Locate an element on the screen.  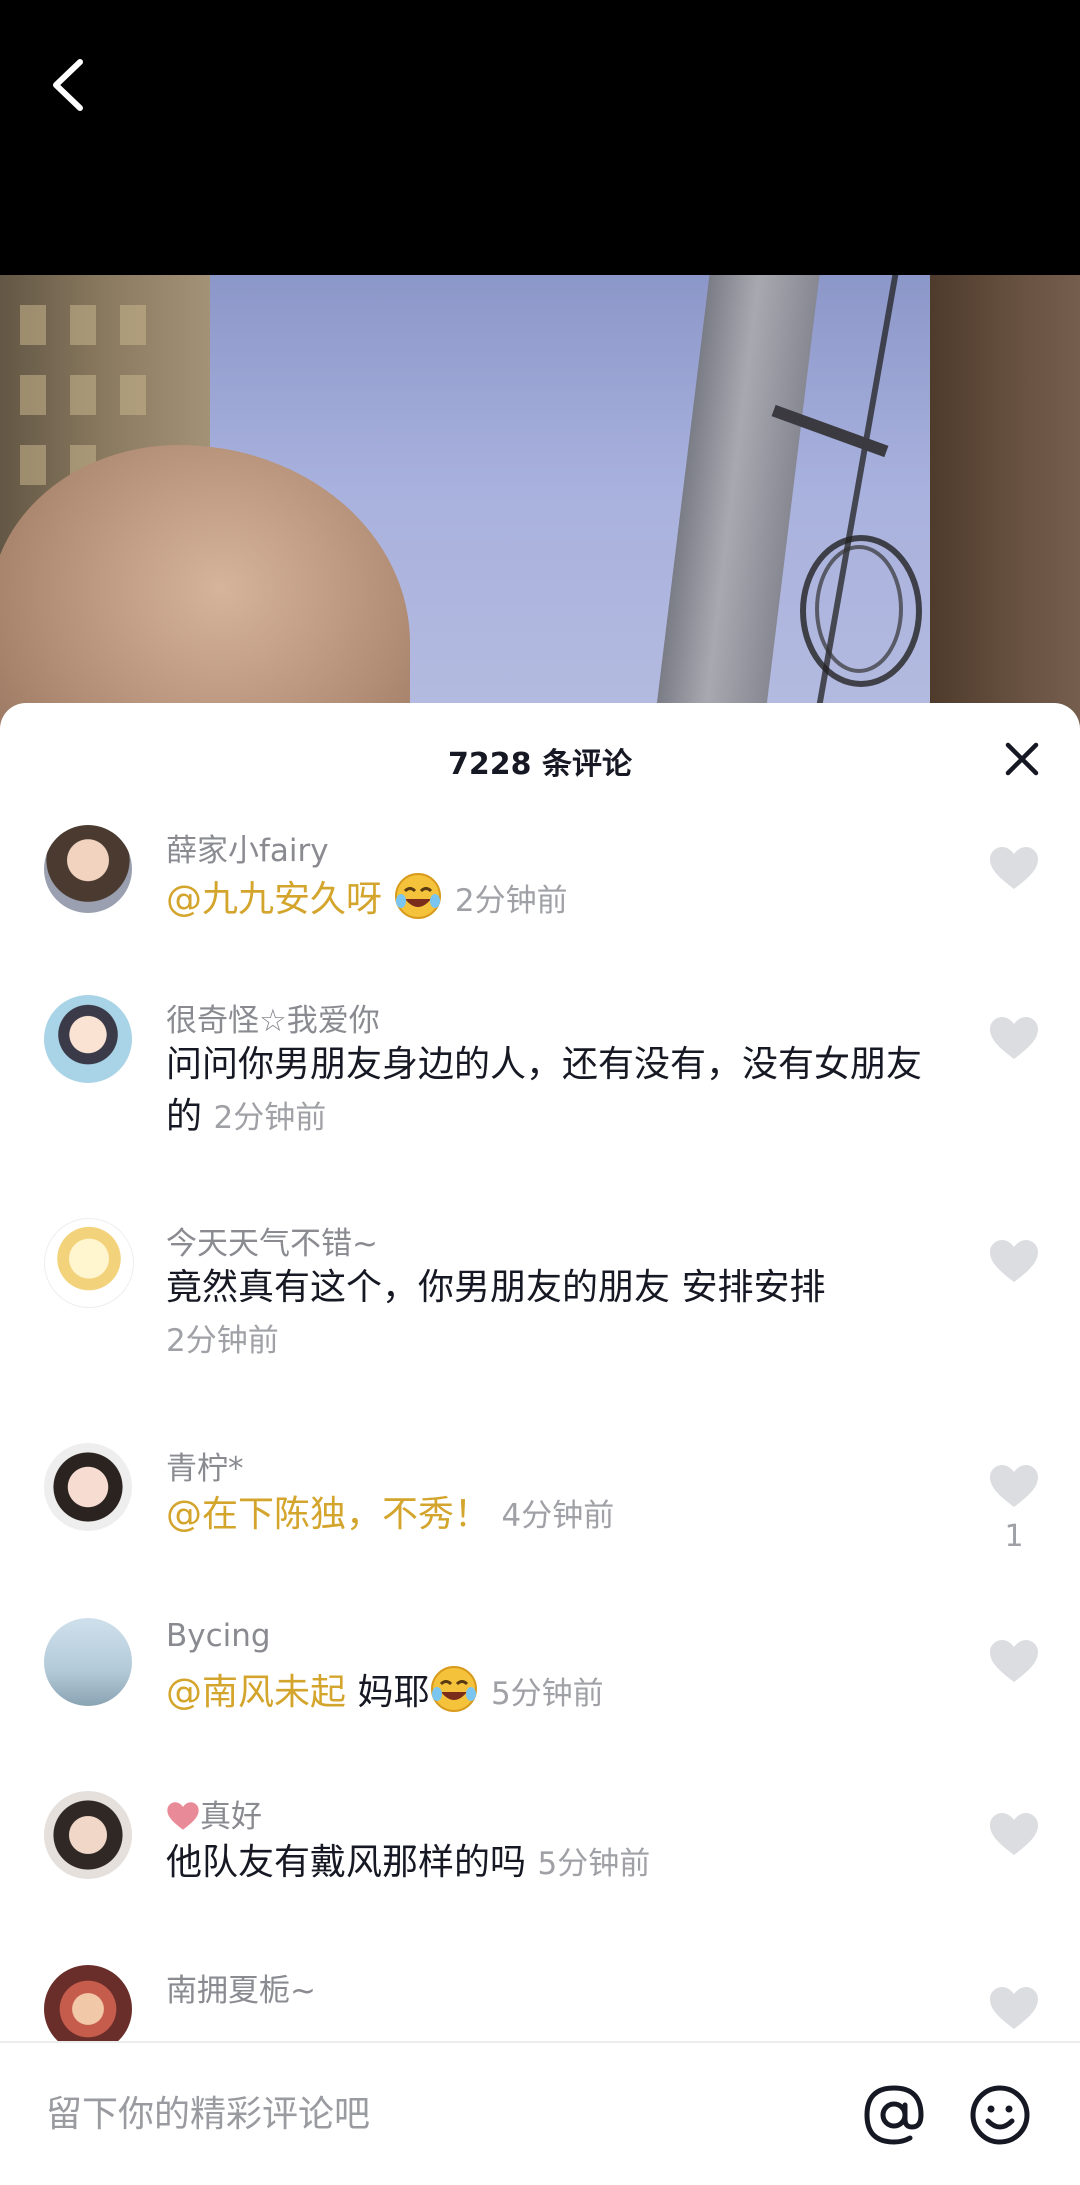
comment-body: @在下陈独，不秀！ 4分钟前 is located at coordinates (551, 1515).